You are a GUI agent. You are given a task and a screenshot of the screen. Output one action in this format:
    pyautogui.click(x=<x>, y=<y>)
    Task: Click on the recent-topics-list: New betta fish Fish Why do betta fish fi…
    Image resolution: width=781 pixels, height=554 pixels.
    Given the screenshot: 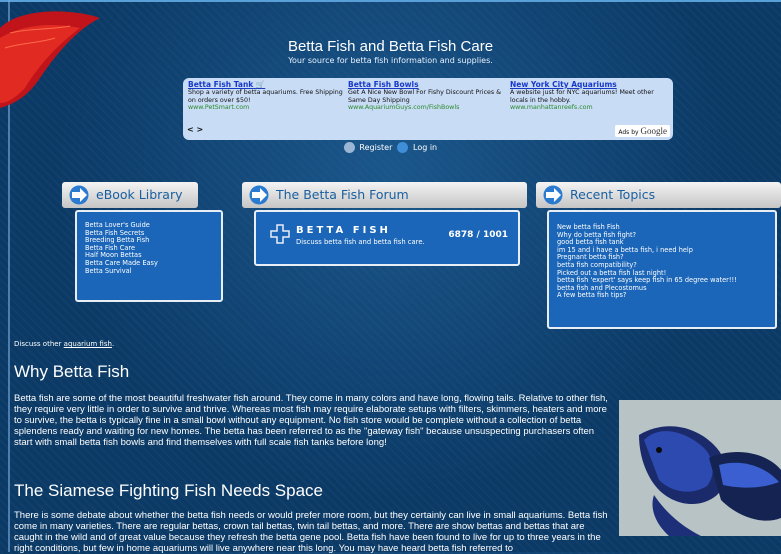 What is the action you would take?
    pyautogui.click(x=662, y=269)
    